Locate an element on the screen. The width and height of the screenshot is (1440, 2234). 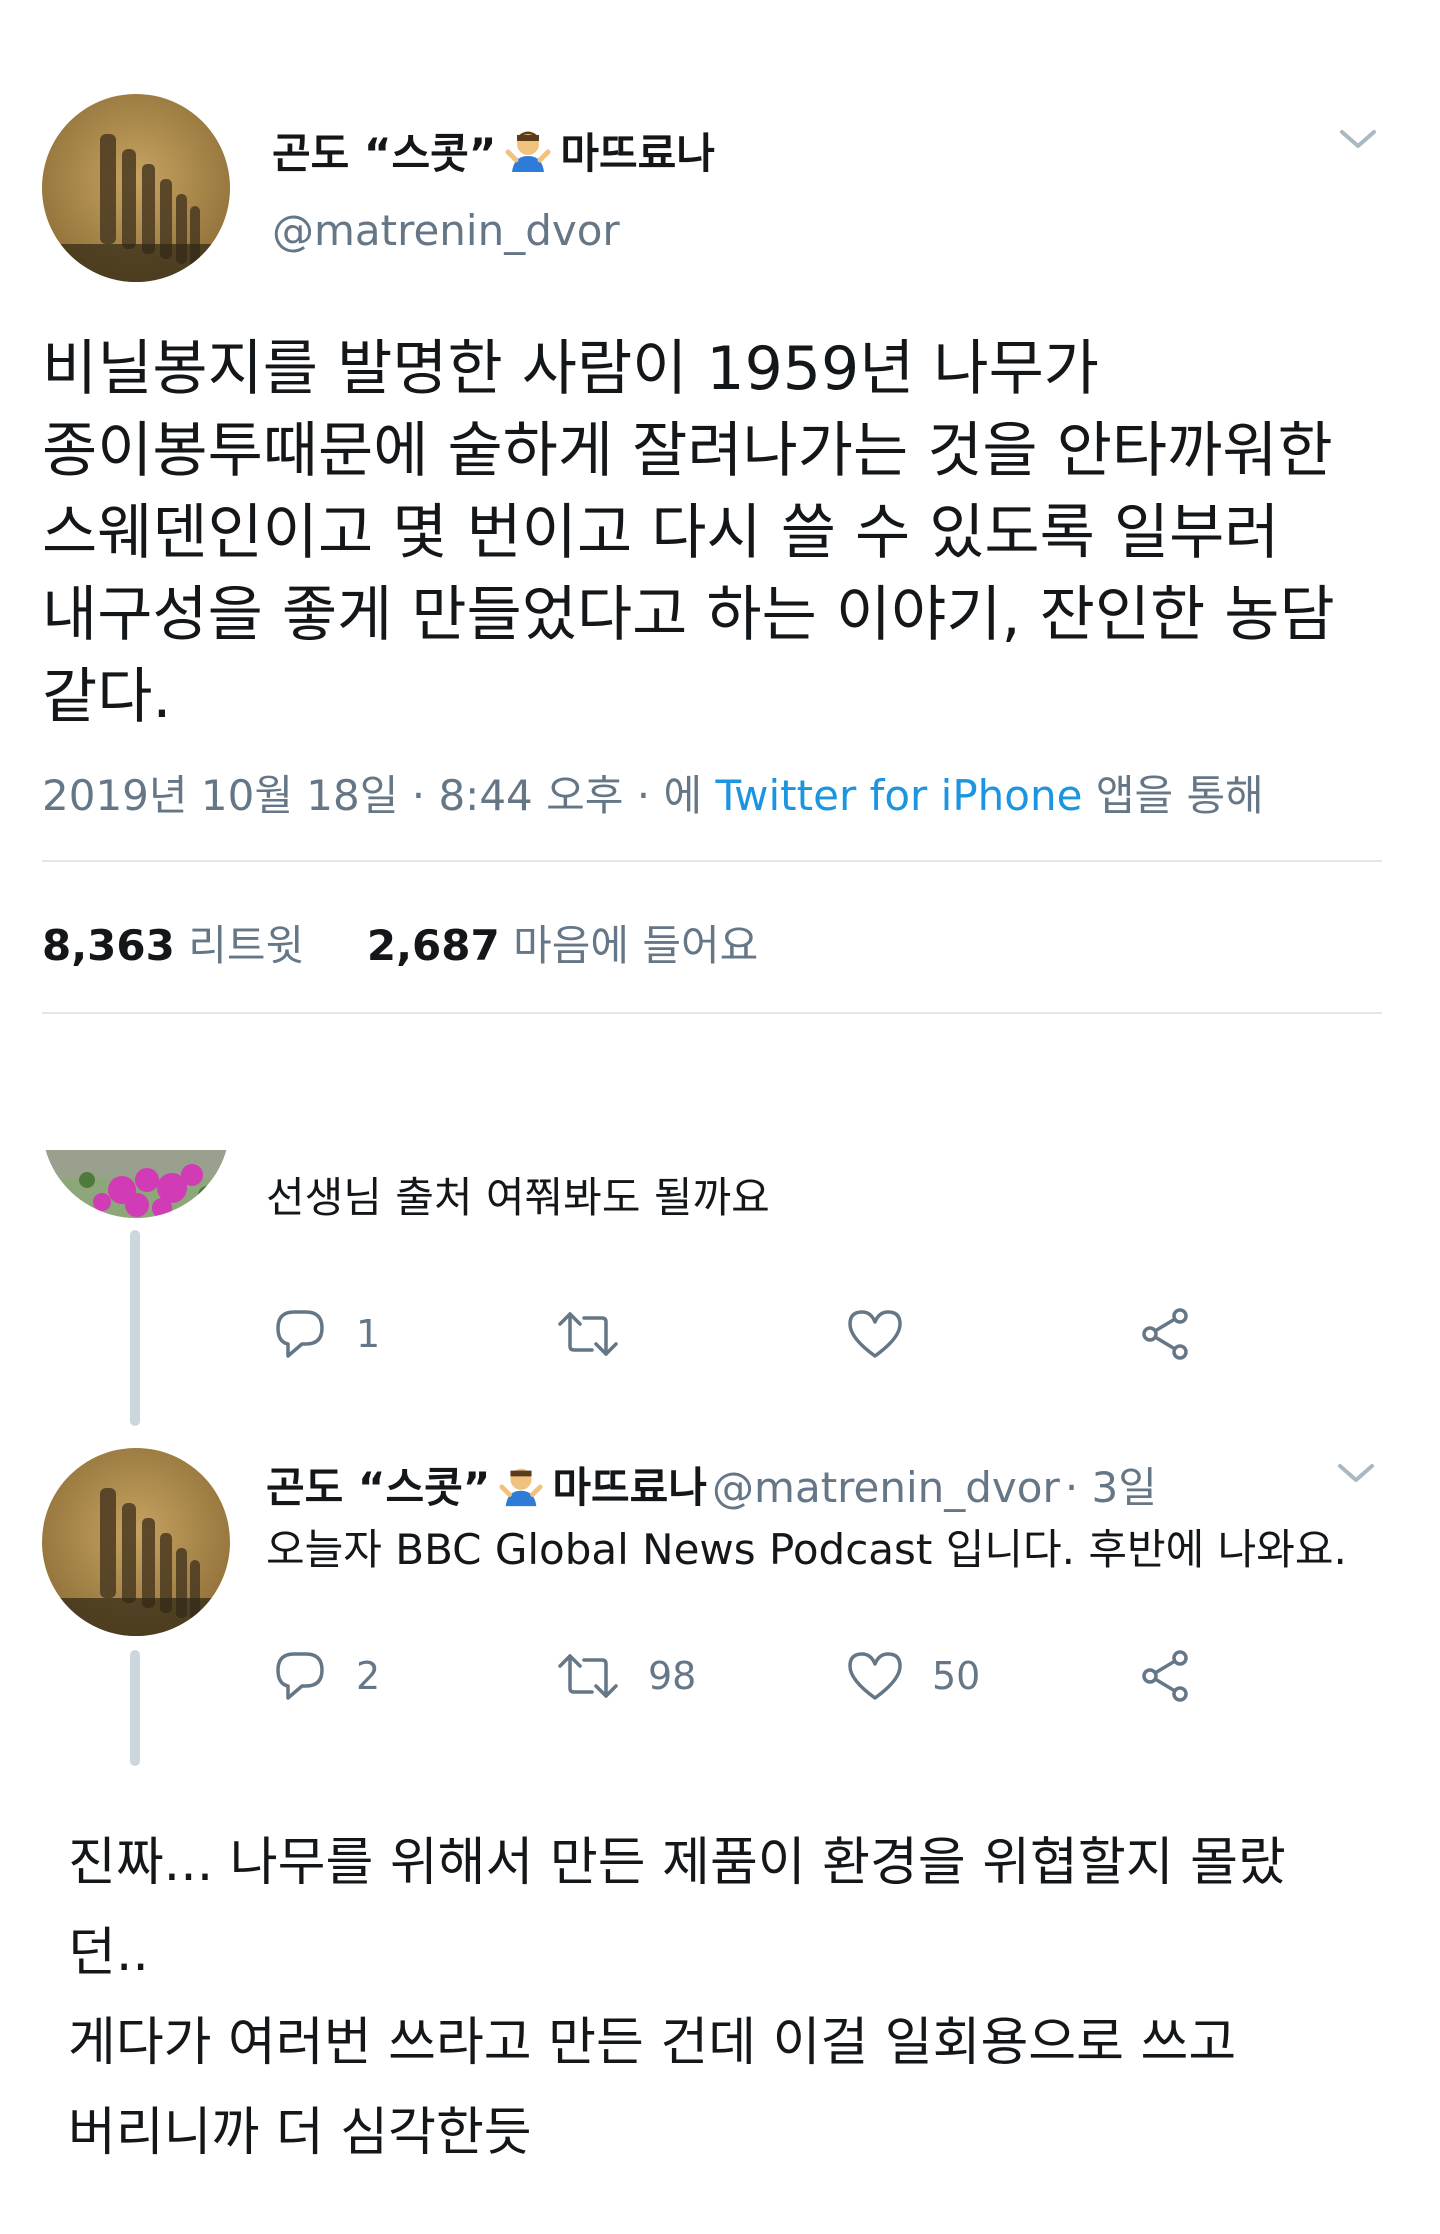
retweets-stat: 8,363 리트윗 is located at coordinates (173, 945).